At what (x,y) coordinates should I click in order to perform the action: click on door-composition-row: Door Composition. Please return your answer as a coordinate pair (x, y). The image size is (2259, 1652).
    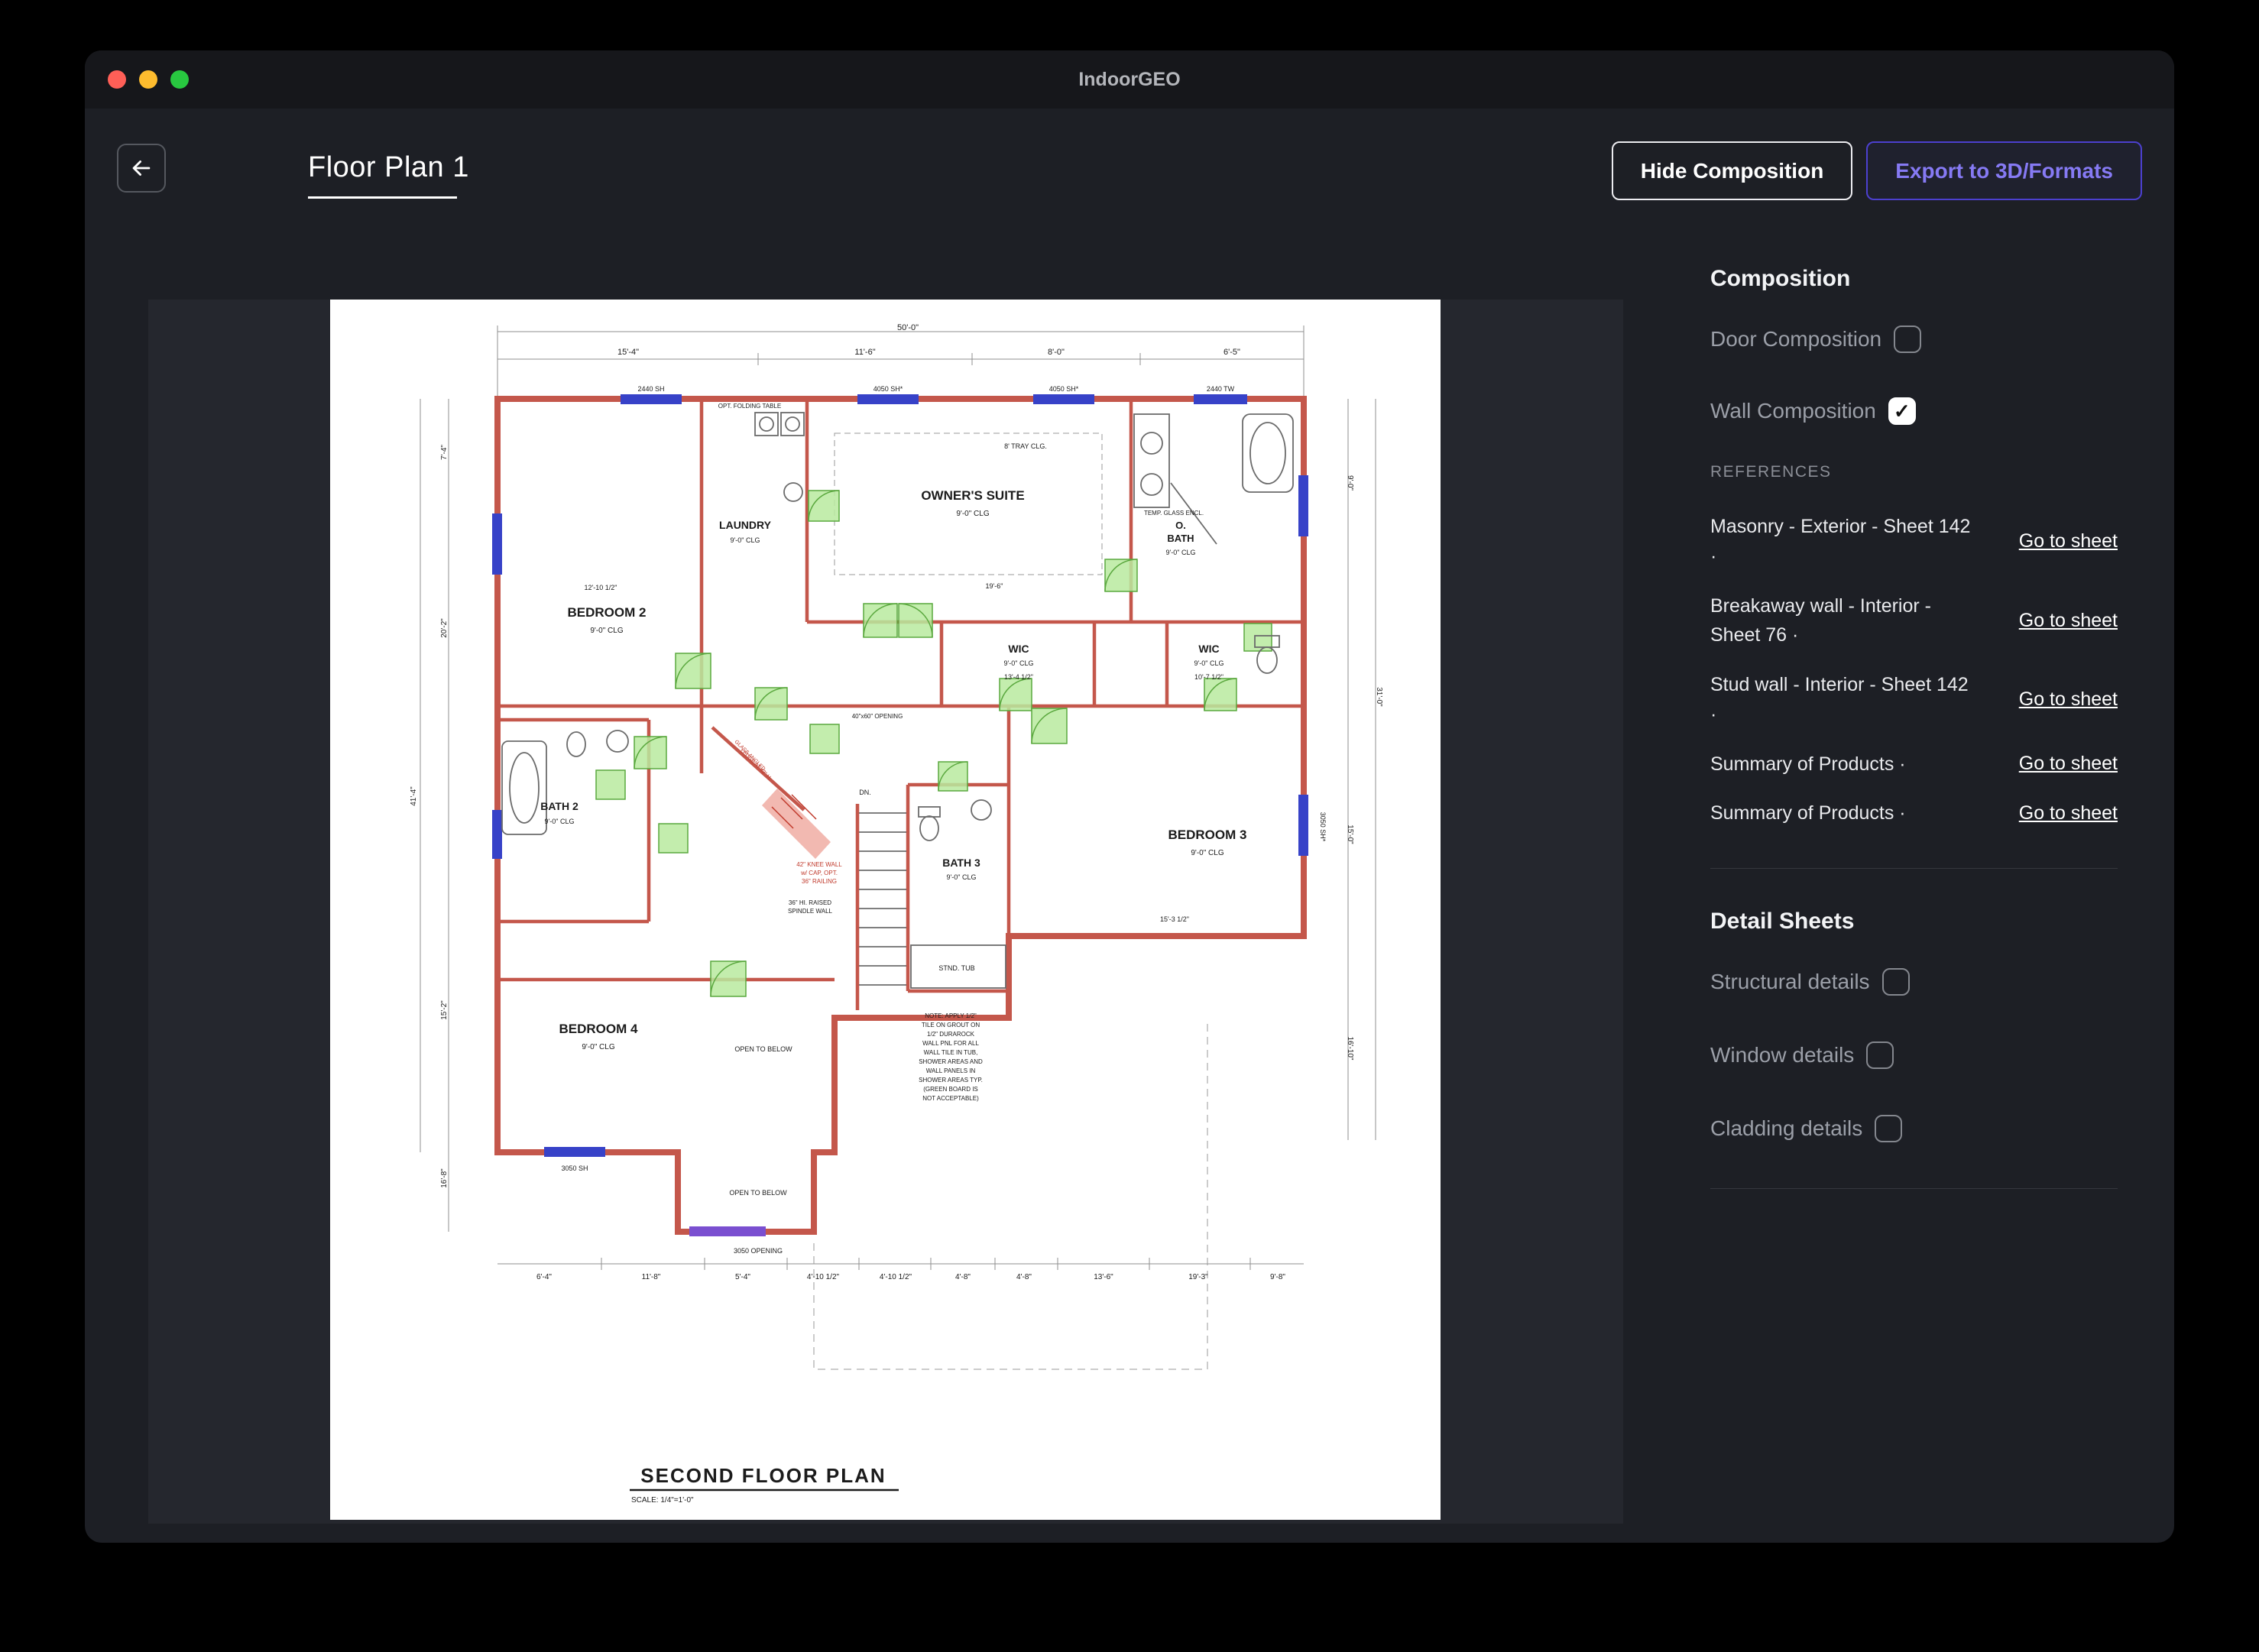
    Looking at the image, I should click on (1914, 339).